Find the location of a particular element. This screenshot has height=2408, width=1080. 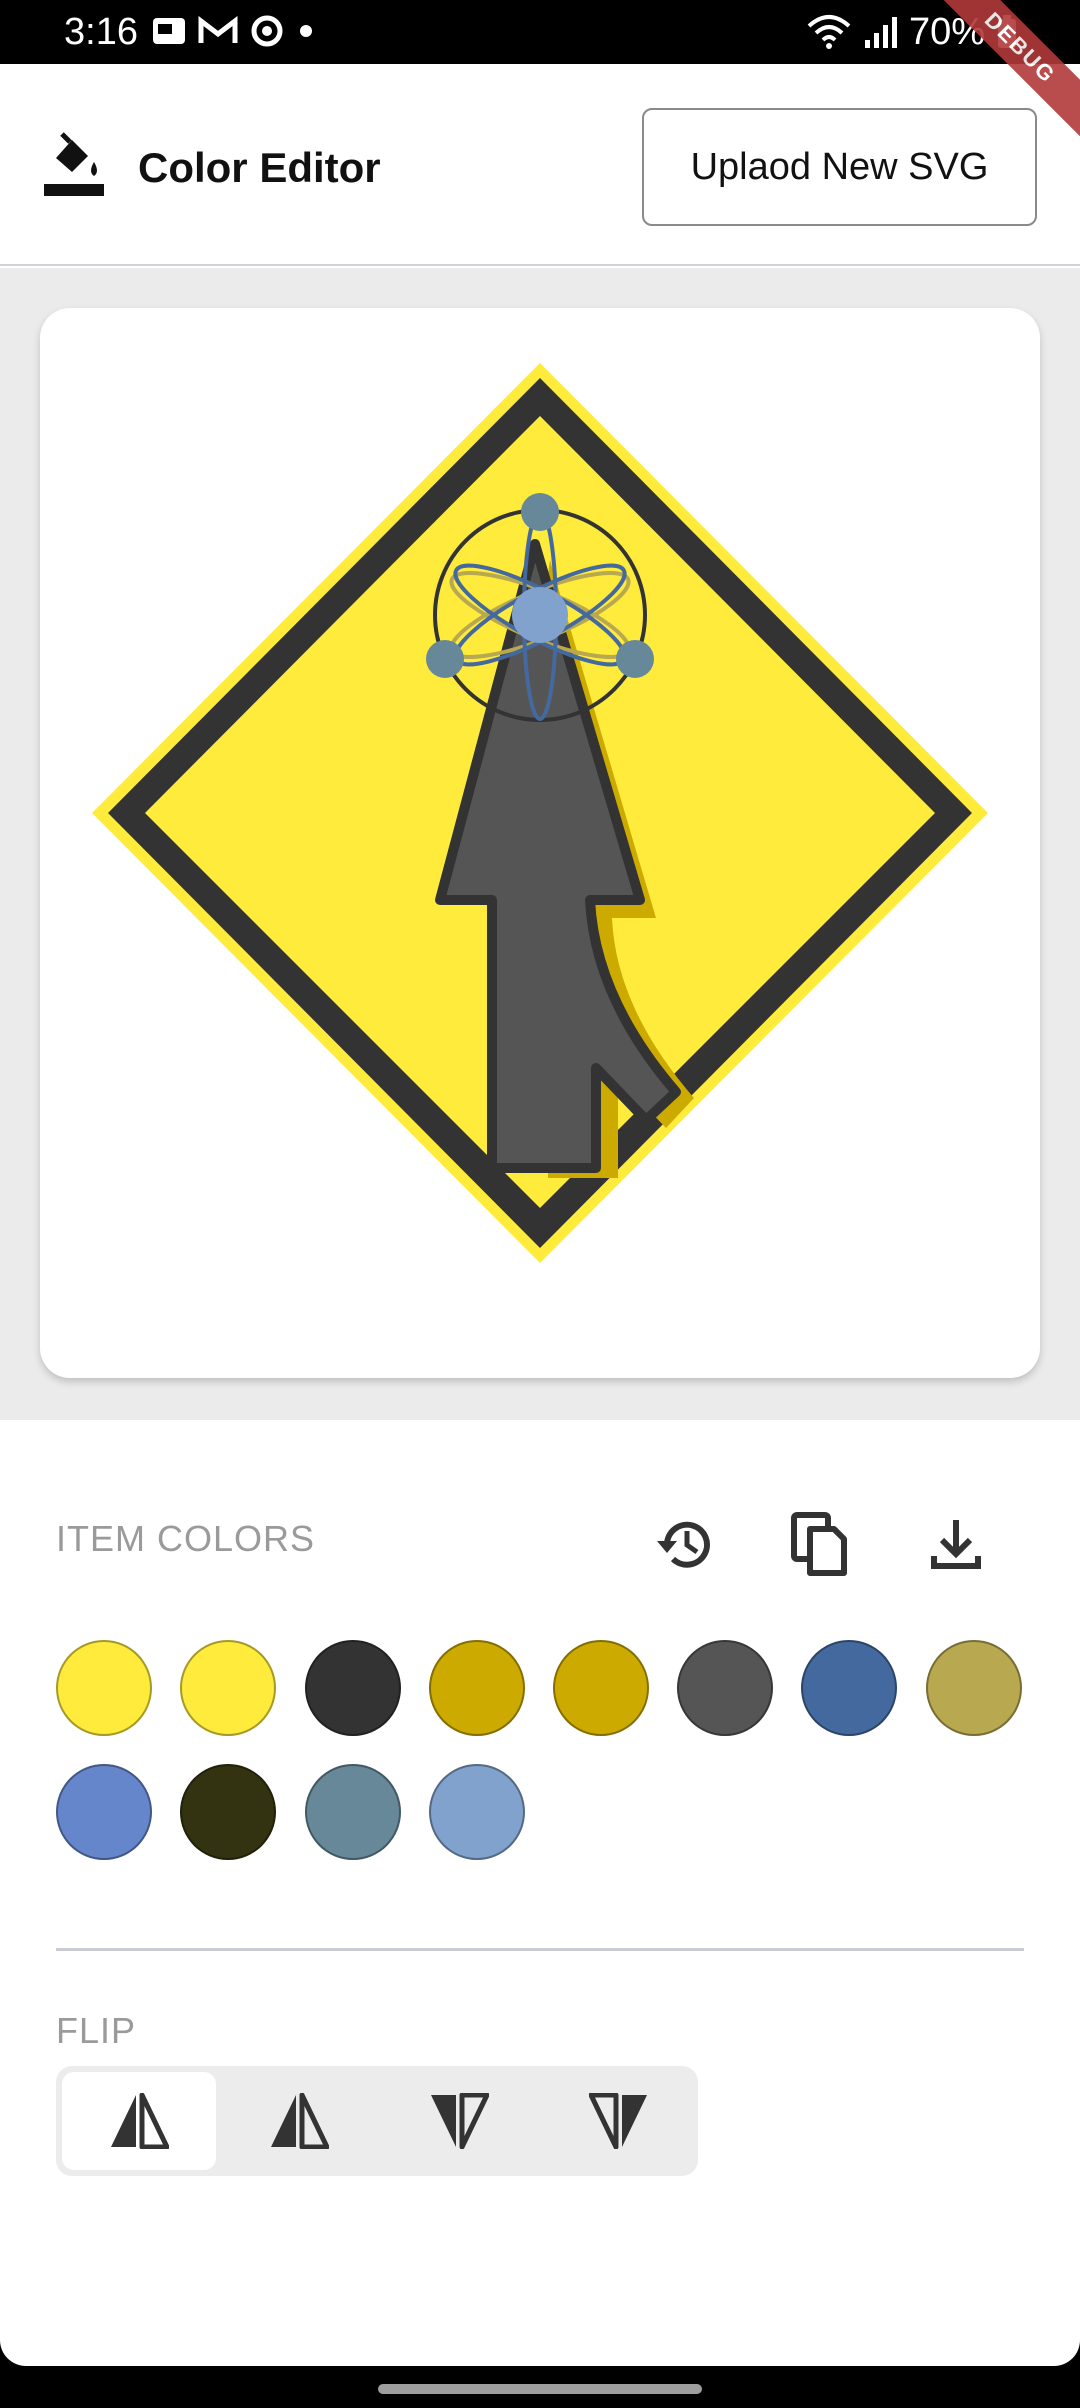

flip-option-vertical is located at coordinates (459, 2121).